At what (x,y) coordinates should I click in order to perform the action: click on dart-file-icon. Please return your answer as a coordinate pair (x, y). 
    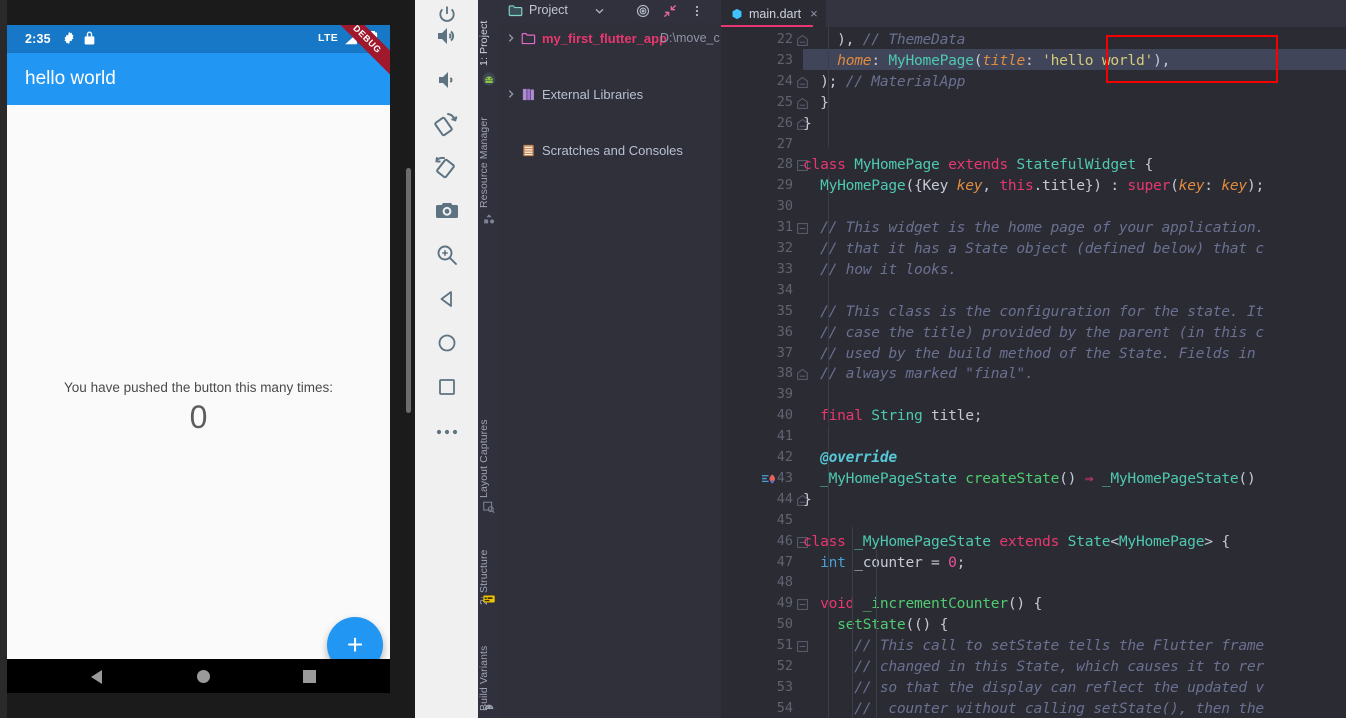
    Looking at the image, I should click on (737, 13).